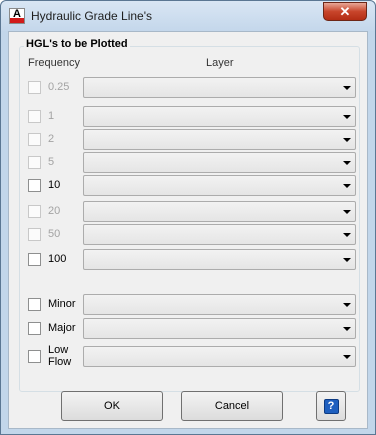 Image resolution: width=376 pixels, height=435 pixels. I want to click on hgl-row: 2, so click(189, 140).